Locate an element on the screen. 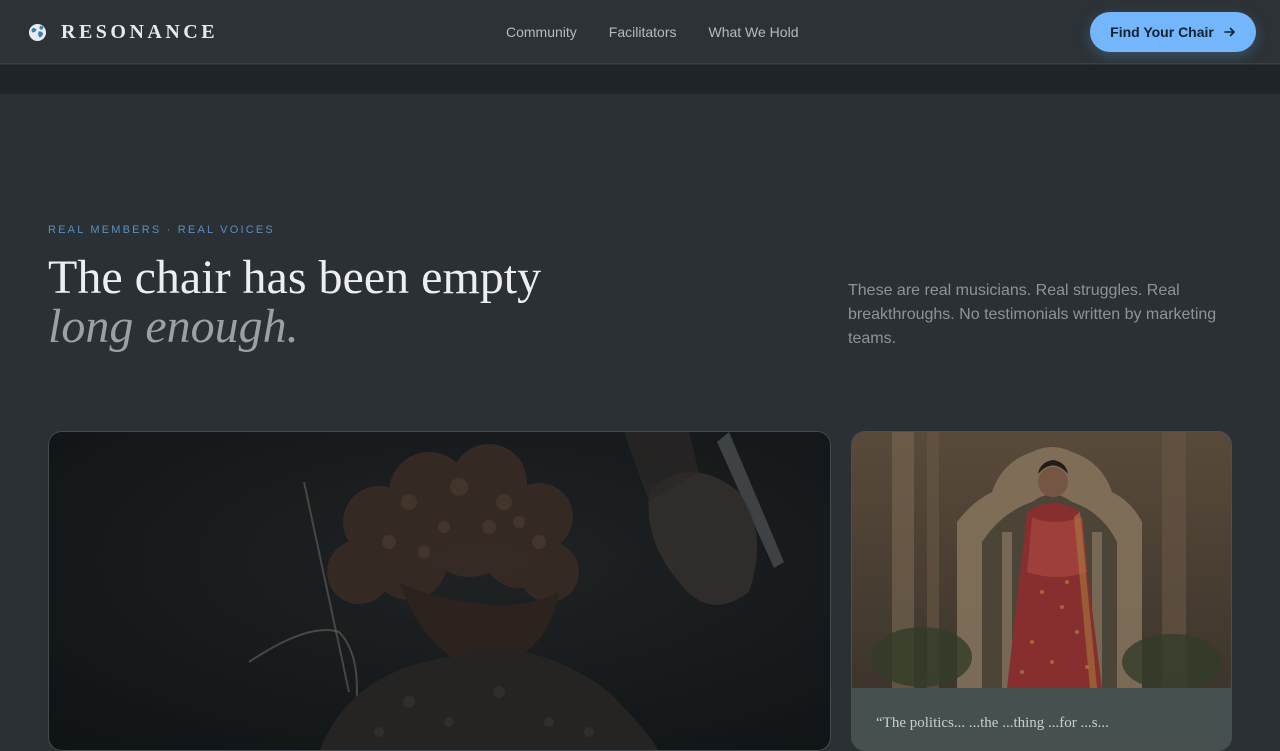 The image size is (1280, 751). brand-name: RESONANCE is located at coordinates (140, 31).